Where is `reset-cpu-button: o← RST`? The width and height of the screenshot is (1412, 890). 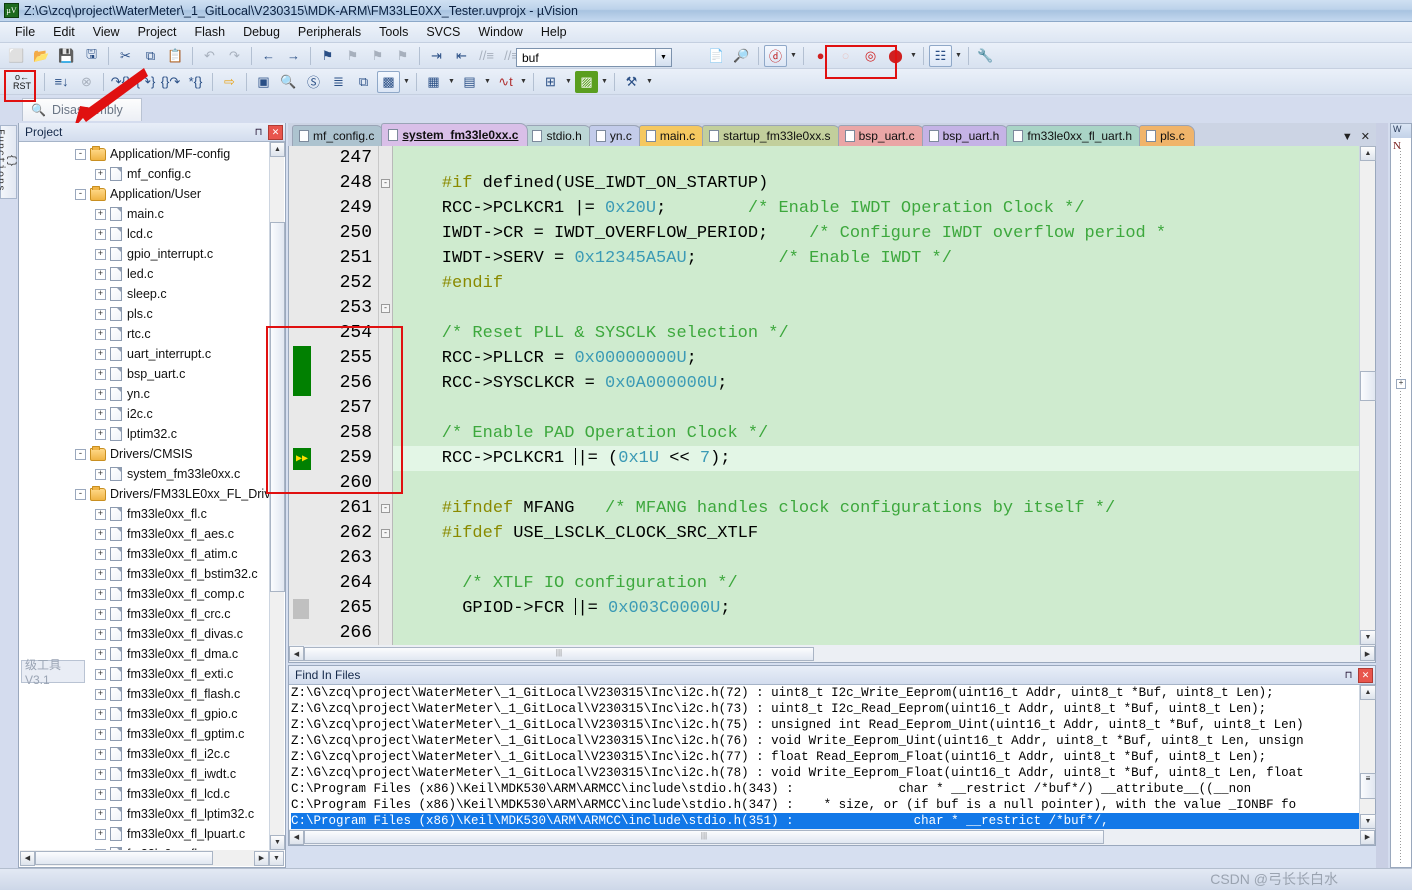 reset-cpu-button: o← RST is located at coordinates (22, 82).